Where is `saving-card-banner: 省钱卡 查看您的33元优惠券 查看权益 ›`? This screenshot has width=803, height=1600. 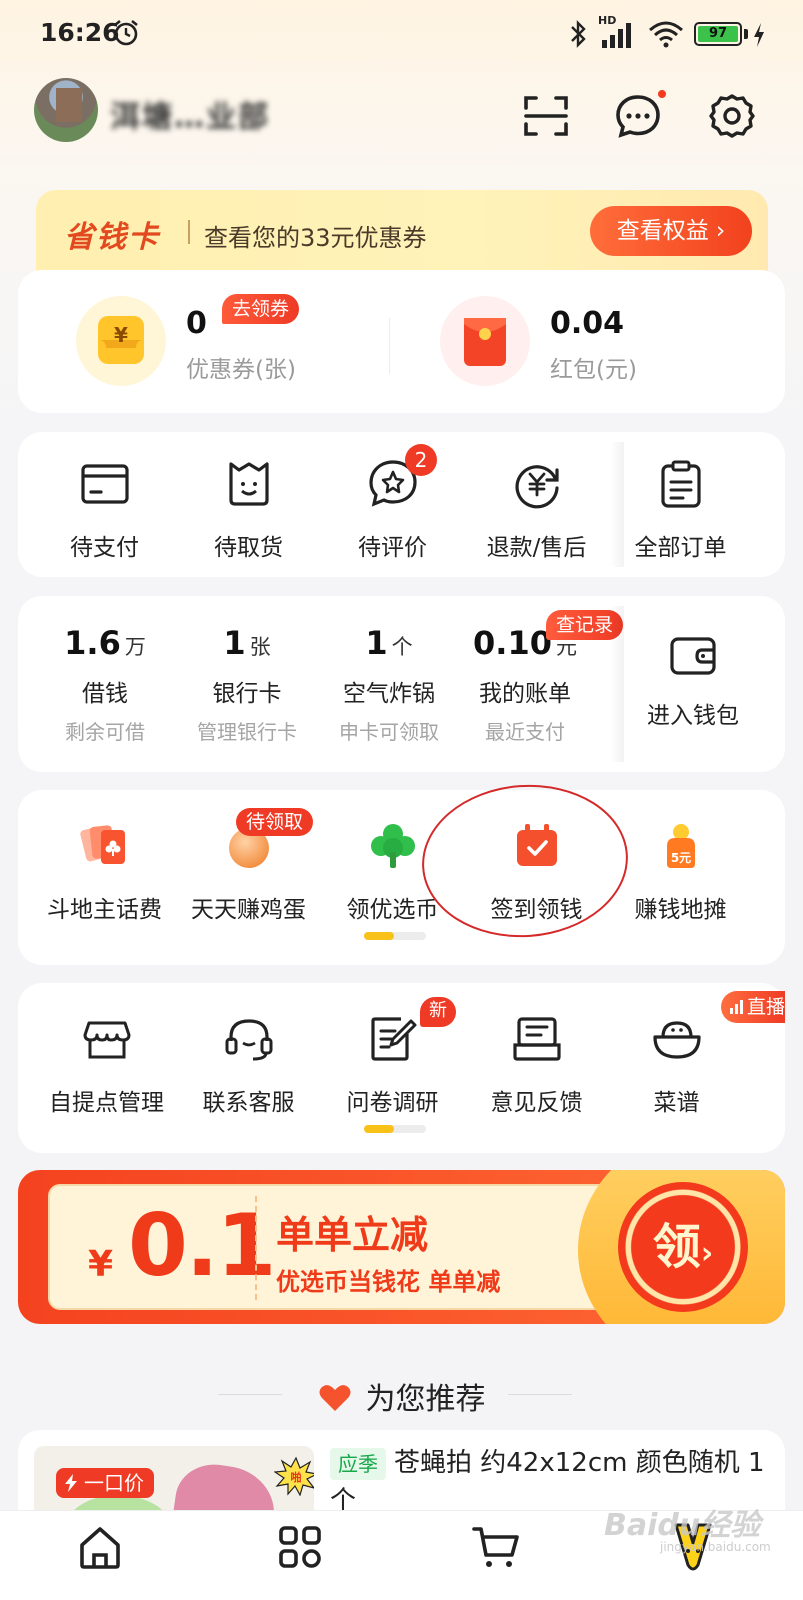 saving-card-banner: 省钱卡 查看您的33元优惠券 查看权益 › is located at coordinates (402, 235).